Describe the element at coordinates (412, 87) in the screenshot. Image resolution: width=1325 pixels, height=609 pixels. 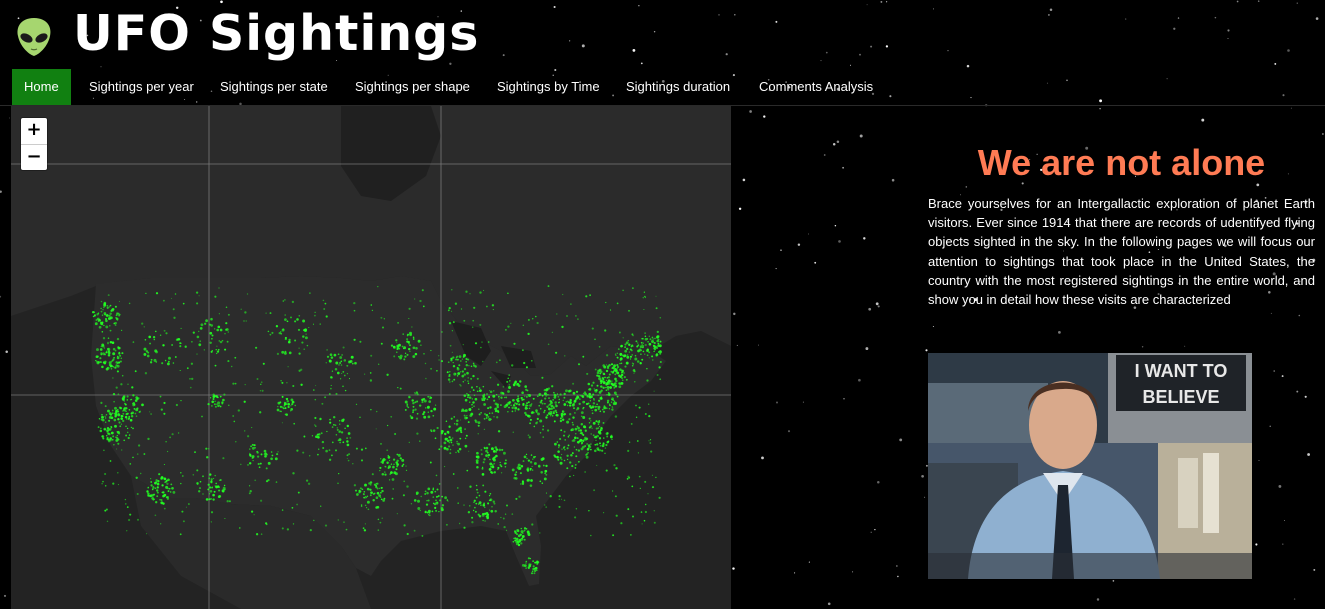
I see `nav-sightings-per-shape: Sightings per shape` at that location.